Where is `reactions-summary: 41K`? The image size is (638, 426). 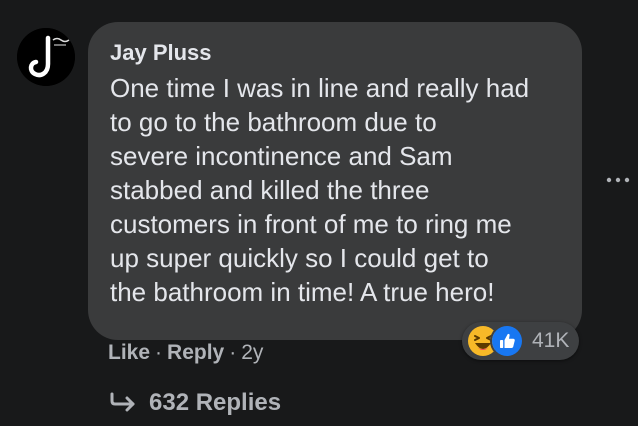
reactions-summary: 41K is located at coordinates (521, 341).